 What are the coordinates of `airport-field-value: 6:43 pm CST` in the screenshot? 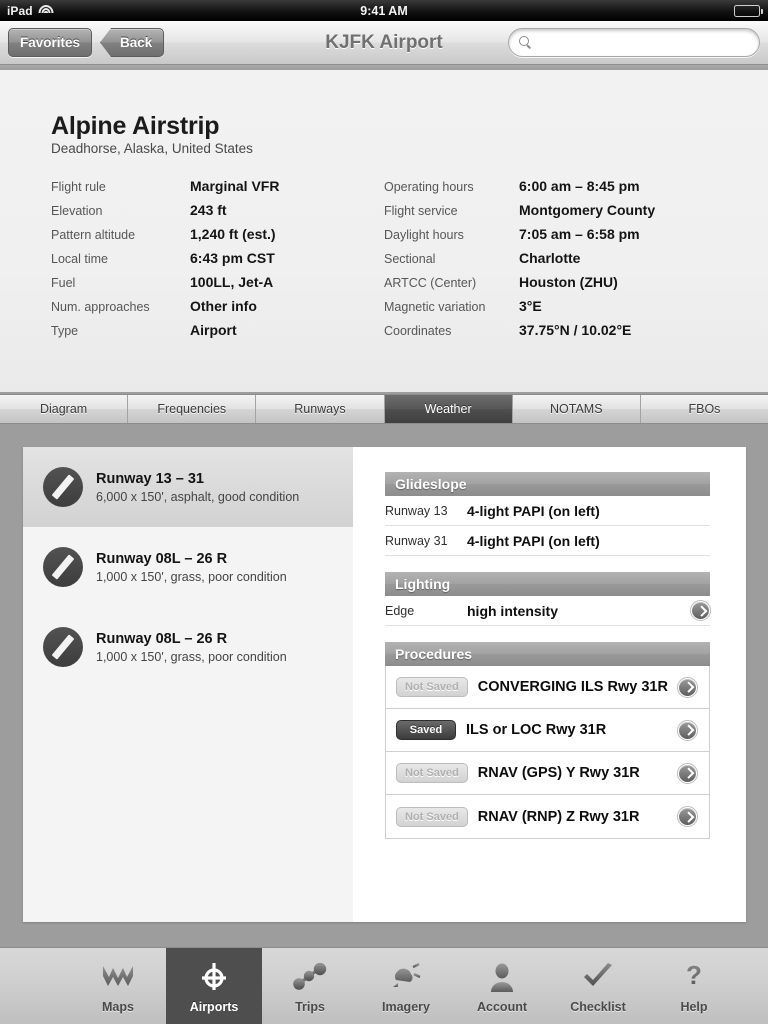 It's located at (232, 258).